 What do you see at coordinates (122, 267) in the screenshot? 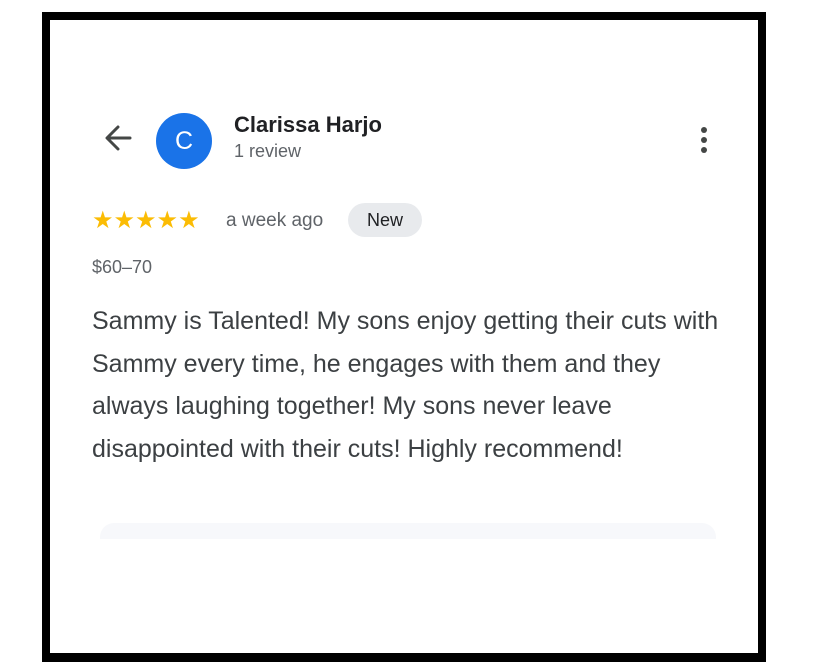
I see `price-range: $60–70` at bounding box center [122, 267].